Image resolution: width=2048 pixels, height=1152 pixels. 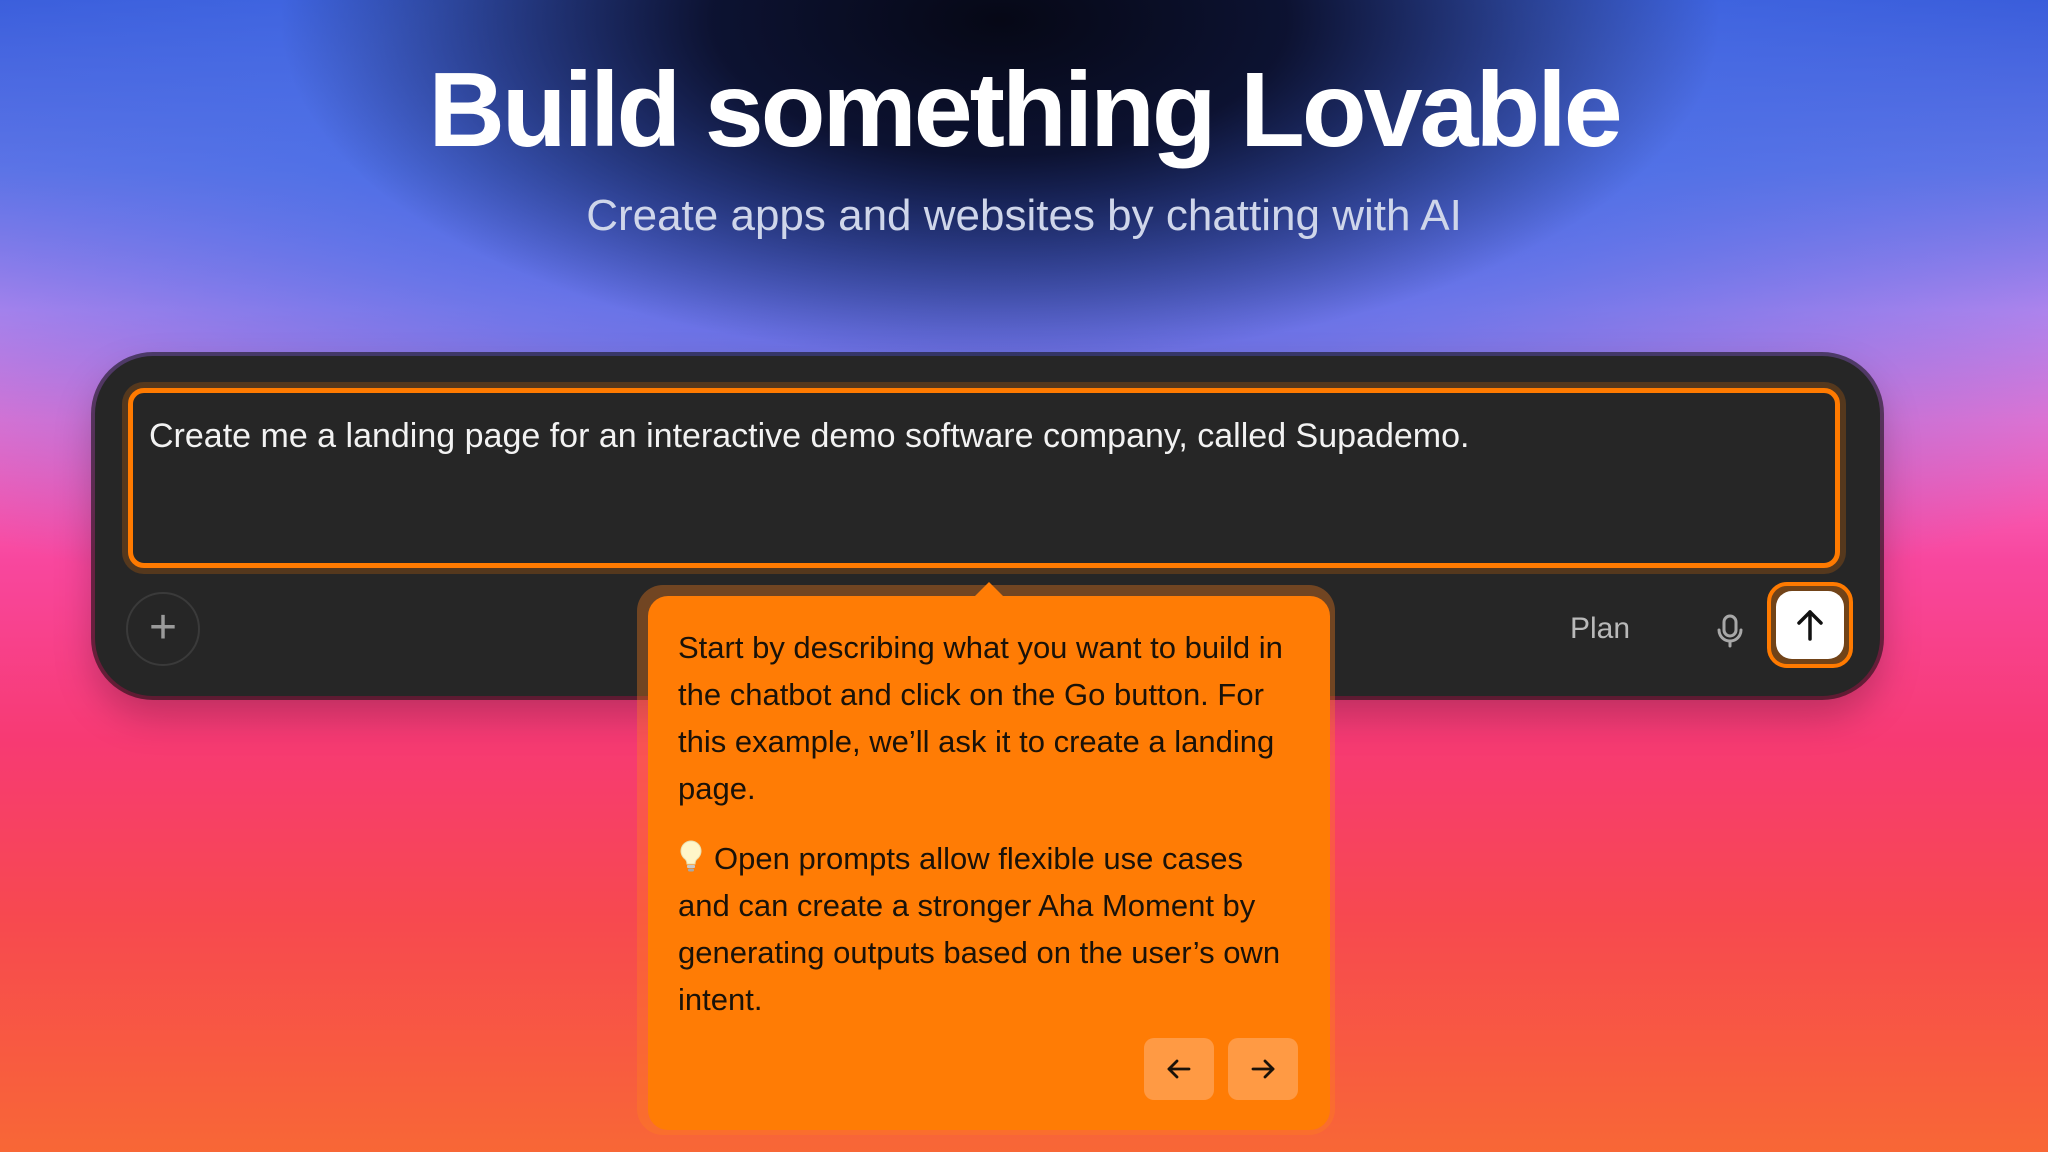 I want to click on previous-step-button, so click(x=1179, y=1069).